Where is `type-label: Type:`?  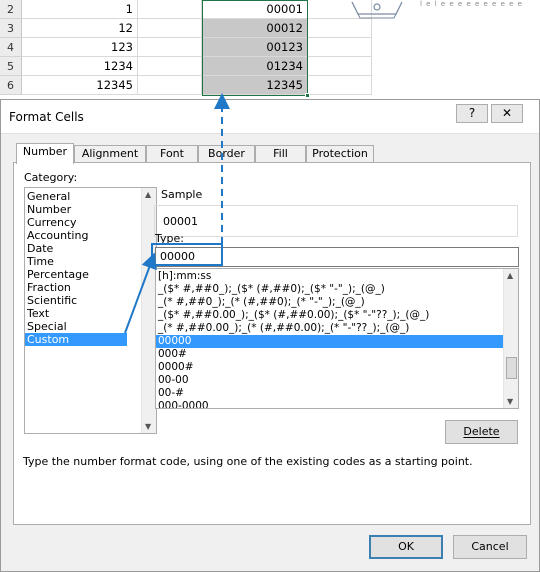
type-label: Type: is located at coordinates (169, 238).